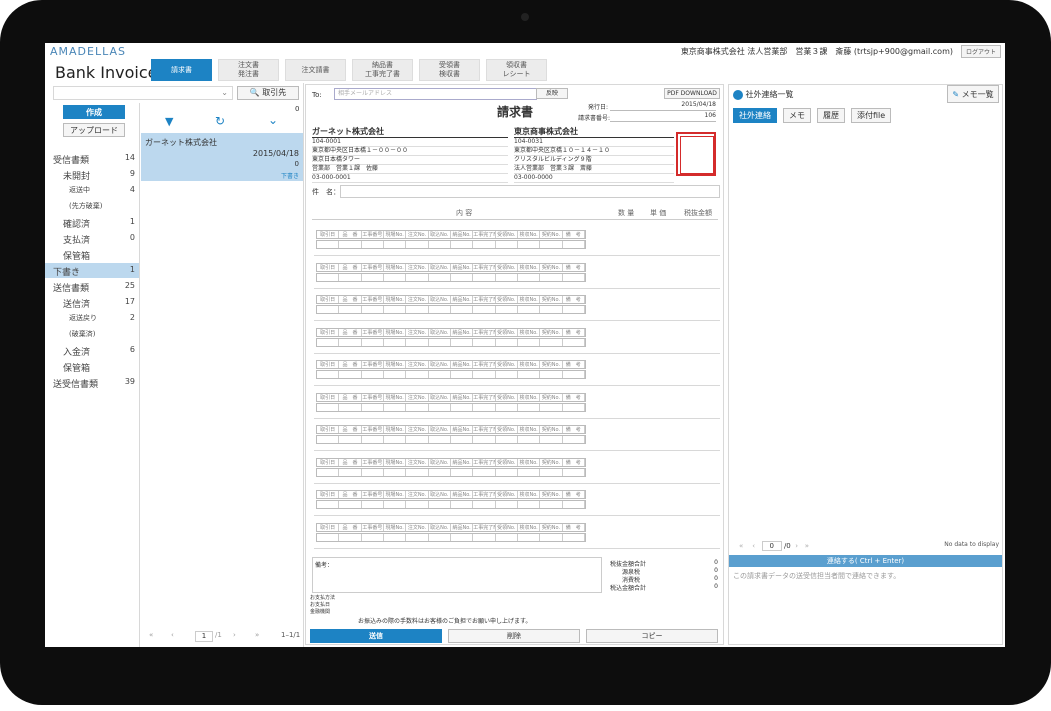 This screenshot has height=711, width=1051. I want to click on memo-list-button: ✎ メモ一覧, so click(973, 94).